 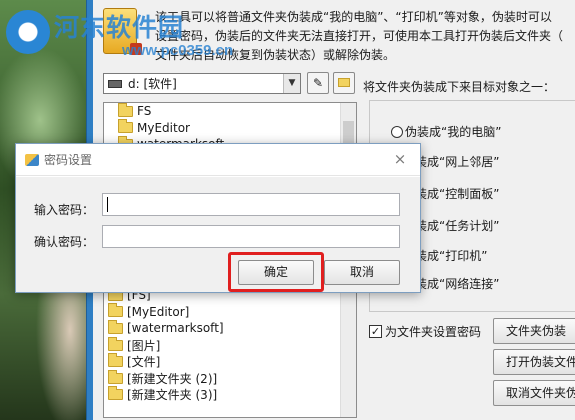 What do you see at coordinates (251, 236) in the screenshot?
I see `confirm-password-input` at bounding box center [251, 236].